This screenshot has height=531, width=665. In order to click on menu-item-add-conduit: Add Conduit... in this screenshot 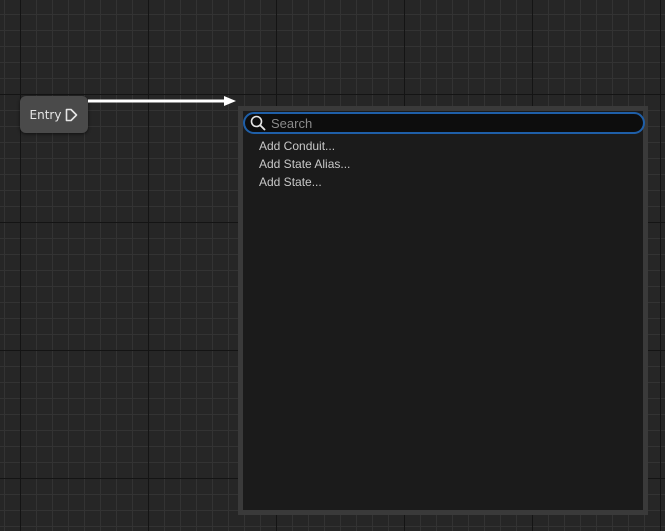, I will do `click(443, 146)`.